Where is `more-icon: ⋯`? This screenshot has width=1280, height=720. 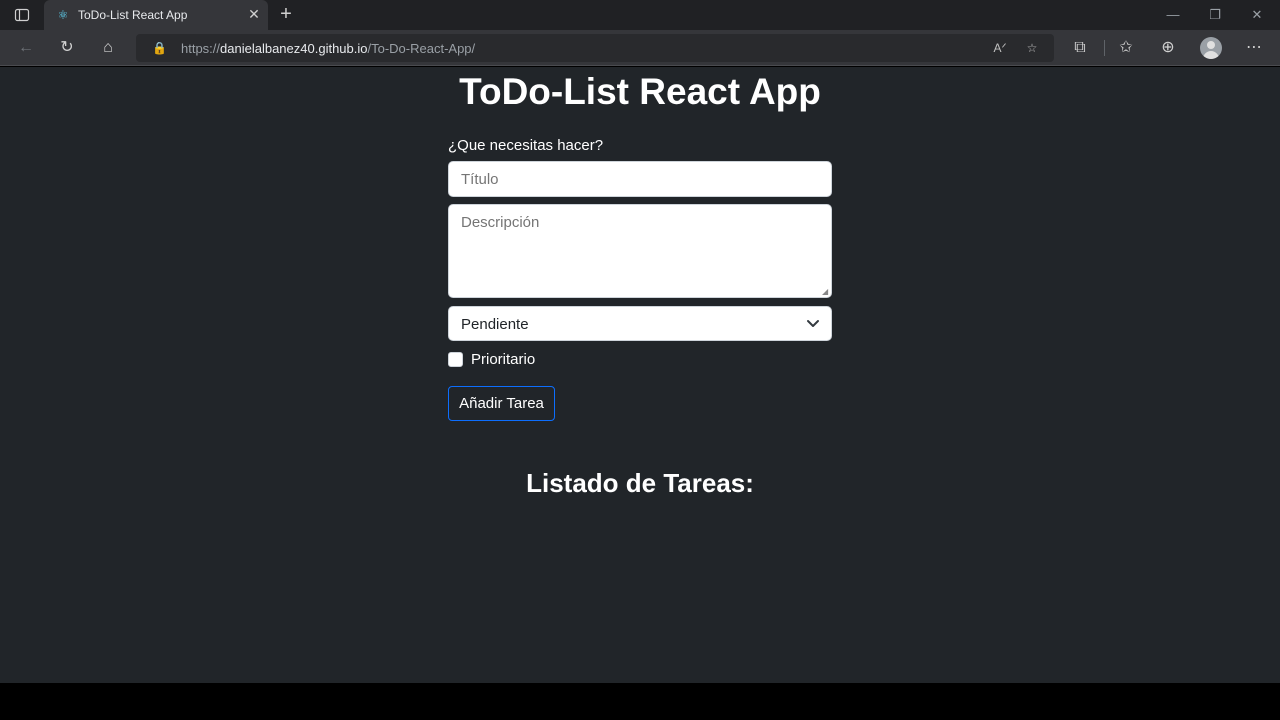 more-icon: ⋯ is located at coordinates (1254, 48).